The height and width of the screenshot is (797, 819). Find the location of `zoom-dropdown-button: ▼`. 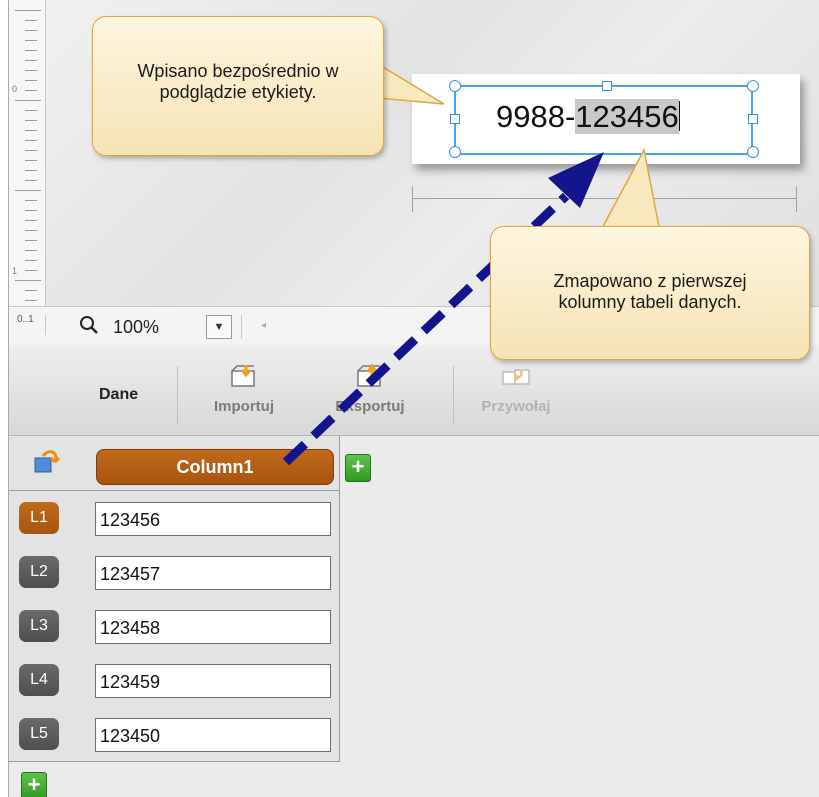

zoom-dropdown-button: ▼ is located at coordinates (219, 327).